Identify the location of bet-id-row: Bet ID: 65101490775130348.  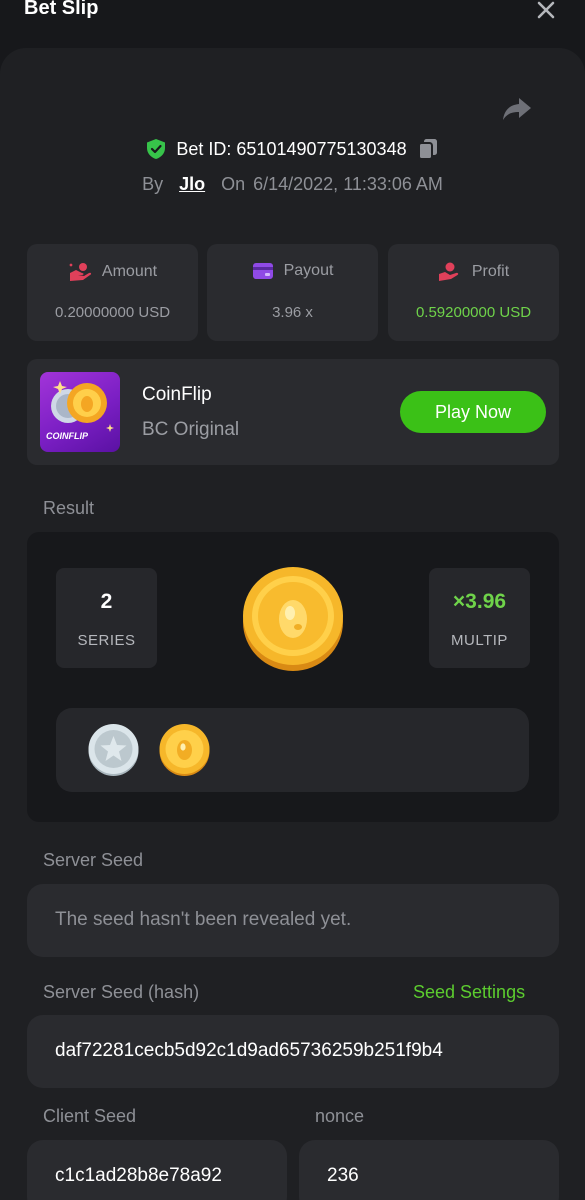
(292, 149).